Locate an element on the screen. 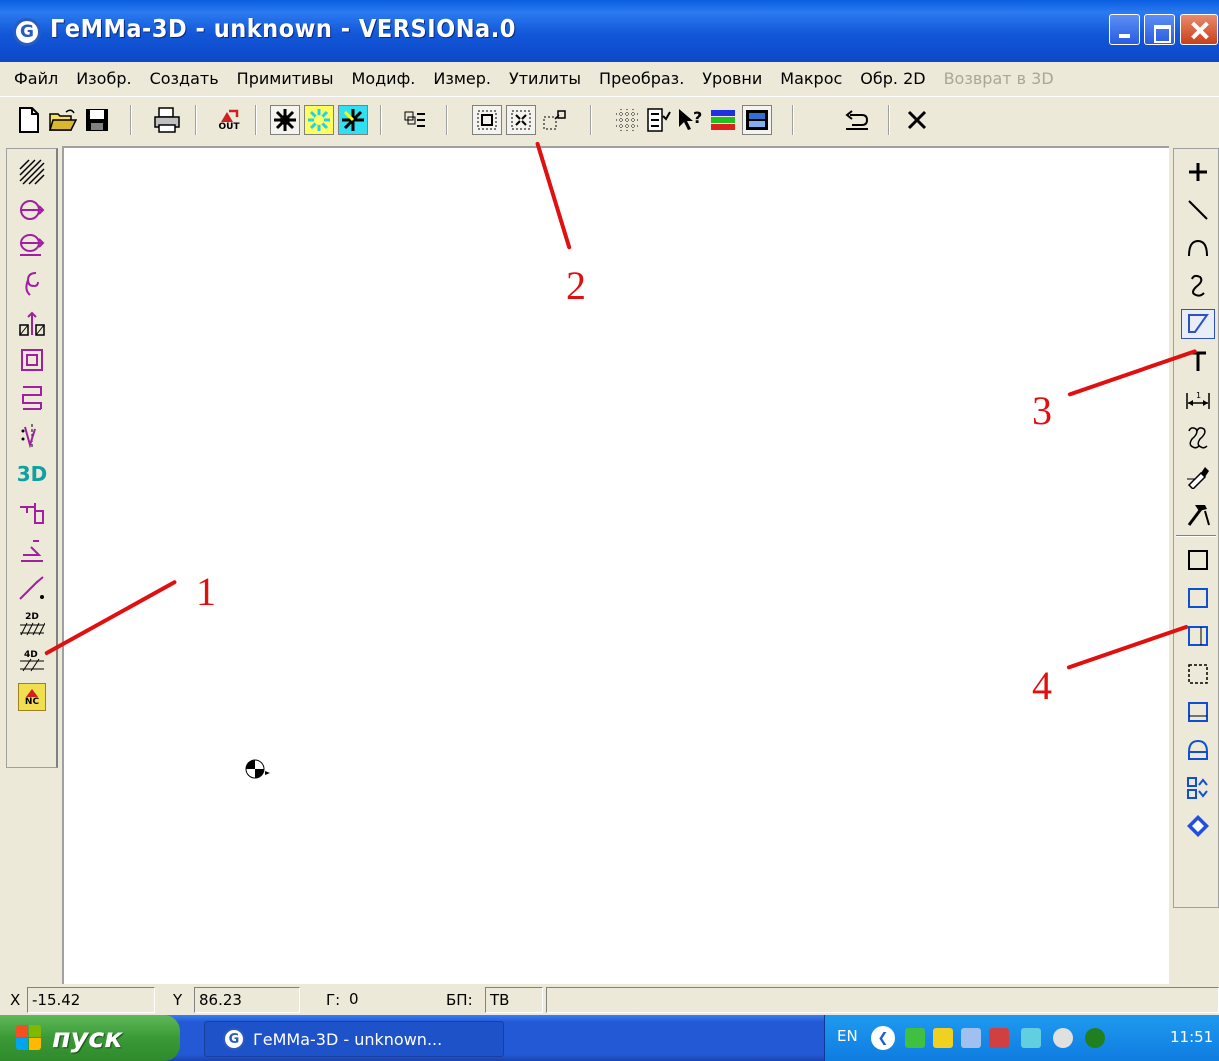  layer-list-icon is located at coordinates (415, 120).